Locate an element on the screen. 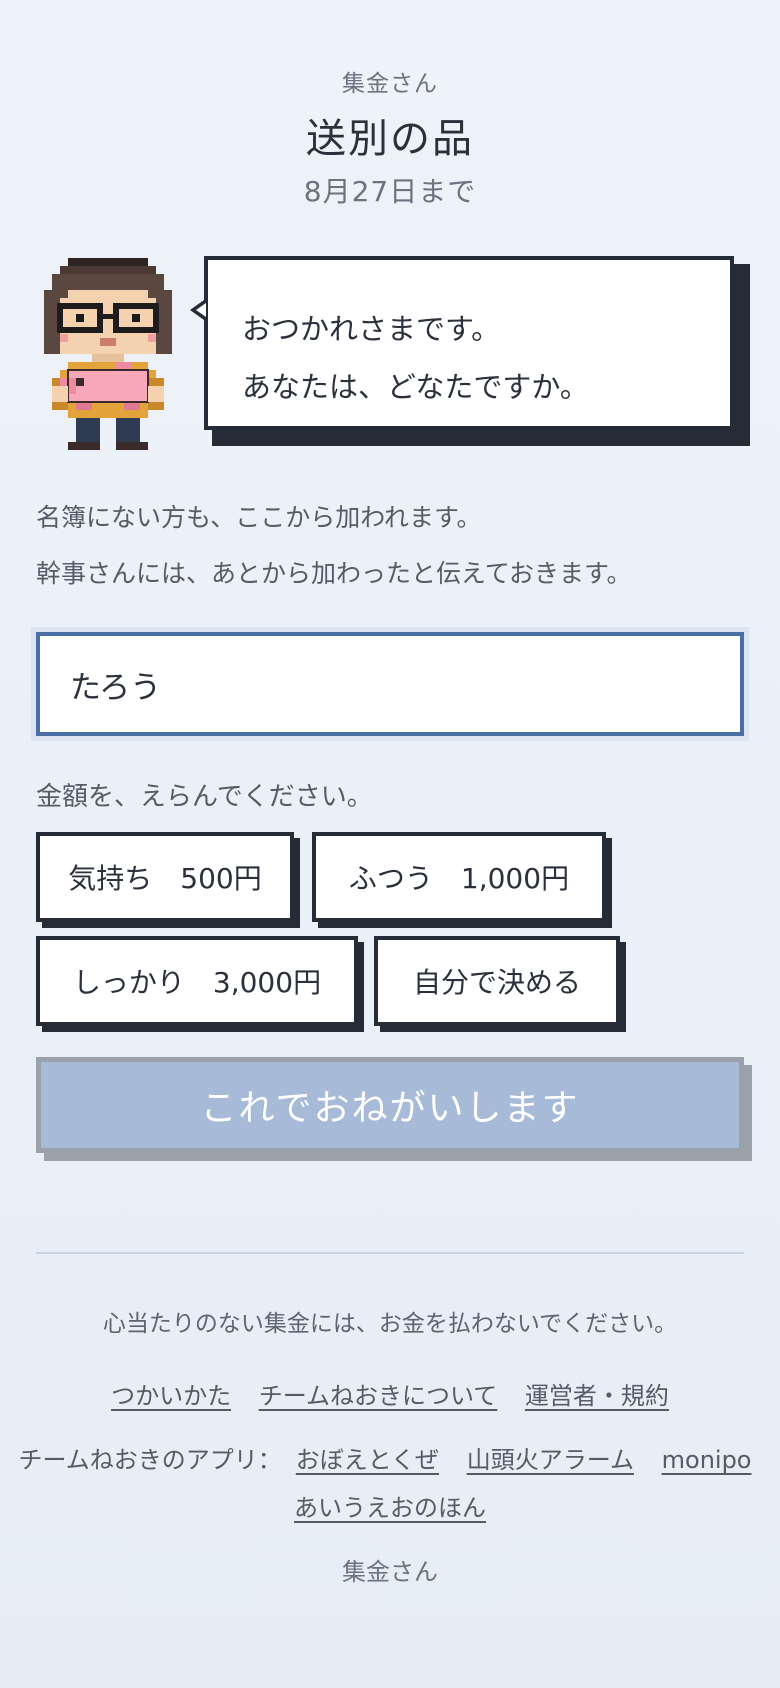 The height and width of the screenshot is (1688, 780). footer-apps: チームねおきのアプリ： おぼえとくぜ 山頭火アラーム monipo is located at coordinates (390, 1457).